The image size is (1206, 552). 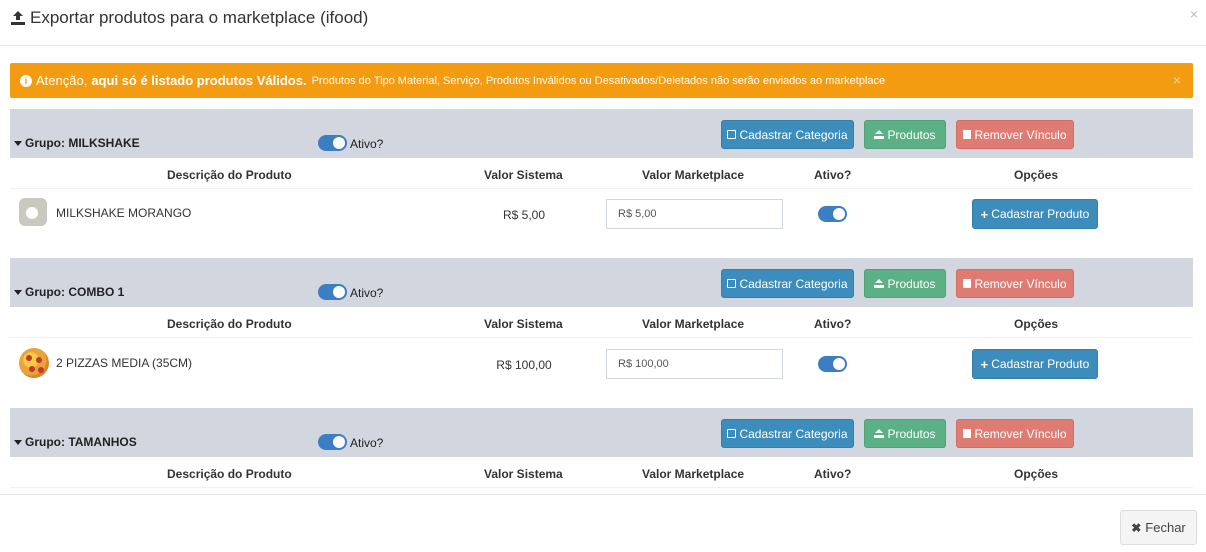 What do you see at coordinates (34, 213) in the screenshot?
I see `camera-placeholder-icon` at bounding box center [34, 213].